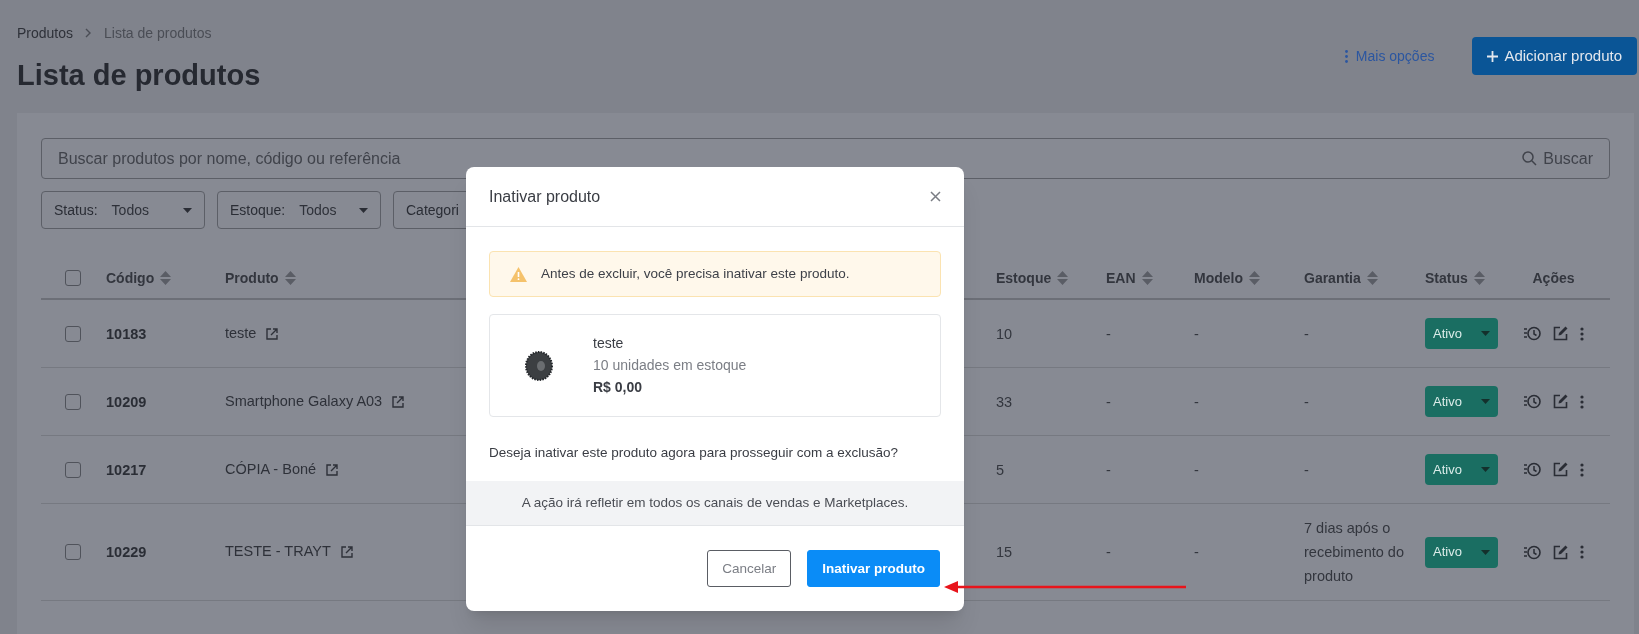 The image size is (1639, 634). I want to click on table-cell: 10217, so click(126, 469).